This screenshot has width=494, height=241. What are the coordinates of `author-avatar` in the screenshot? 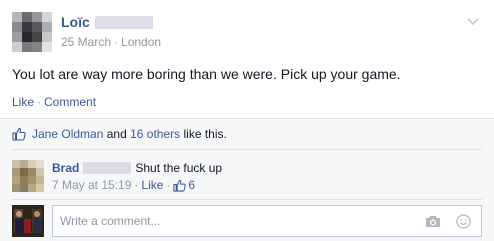 It's located at (32, 32).